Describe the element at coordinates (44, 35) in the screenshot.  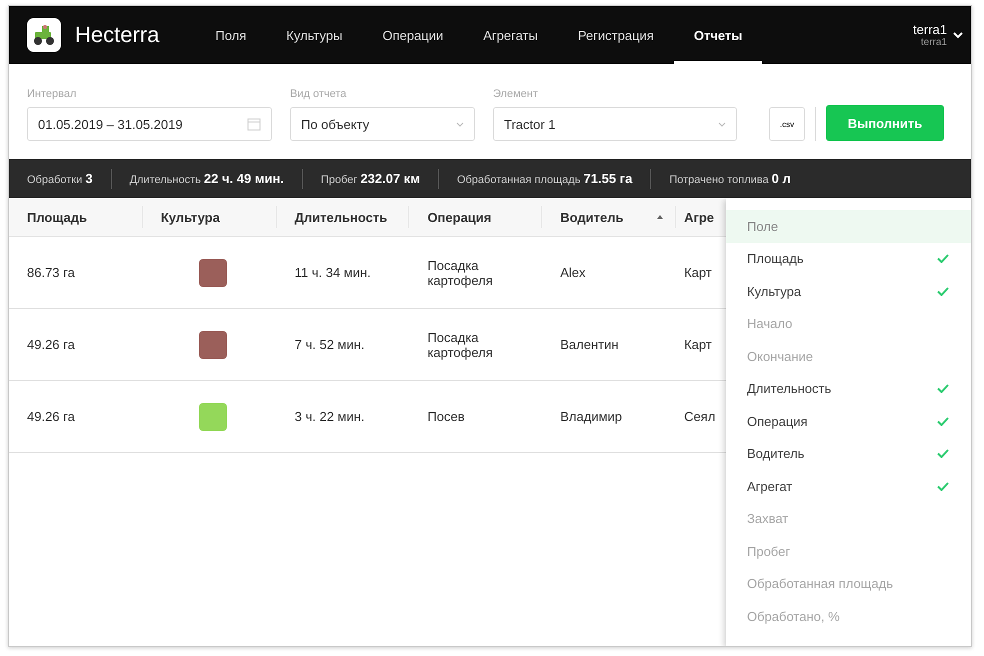
I see `tractor-logo-icon` at that location.